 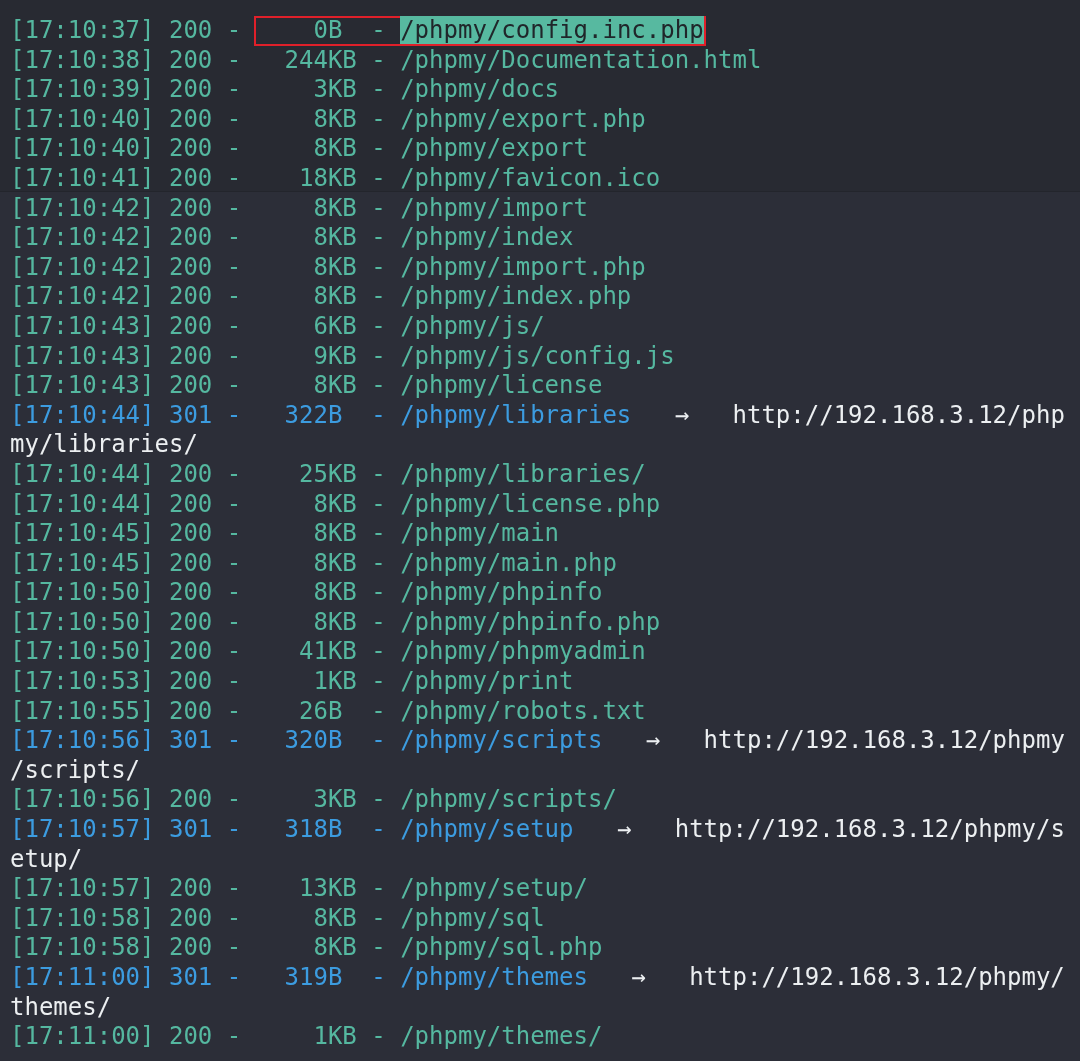 What do you see at coordinates (285, 90) in the screenshot?
I see `terminal-line: [17:10:39] 200 - 3KB - /phpmy/docs` at bounding box center [285, 90].